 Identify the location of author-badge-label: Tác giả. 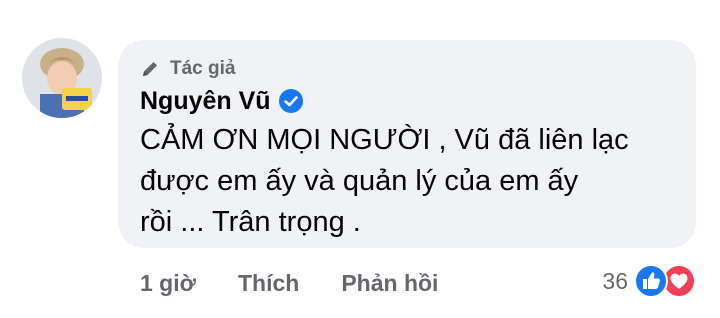
(203, 68).